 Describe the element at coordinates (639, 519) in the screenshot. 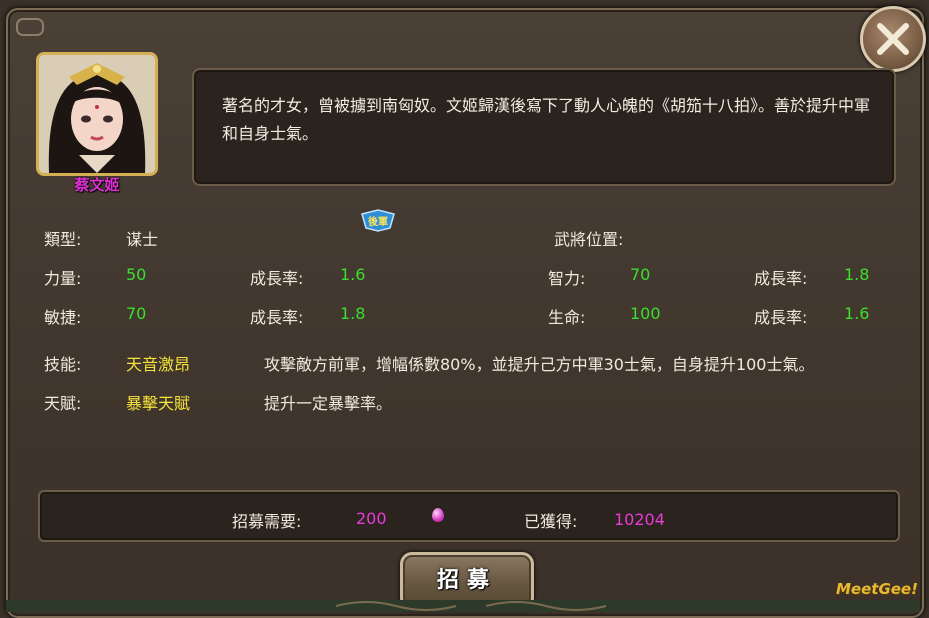

I see `owned-value: 10204` at that location.